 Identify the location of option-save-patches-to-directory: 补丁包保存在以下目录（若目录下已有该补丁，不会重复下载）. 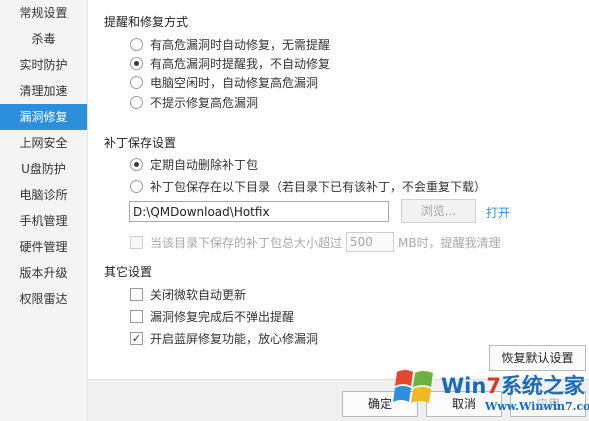
(308, 186).